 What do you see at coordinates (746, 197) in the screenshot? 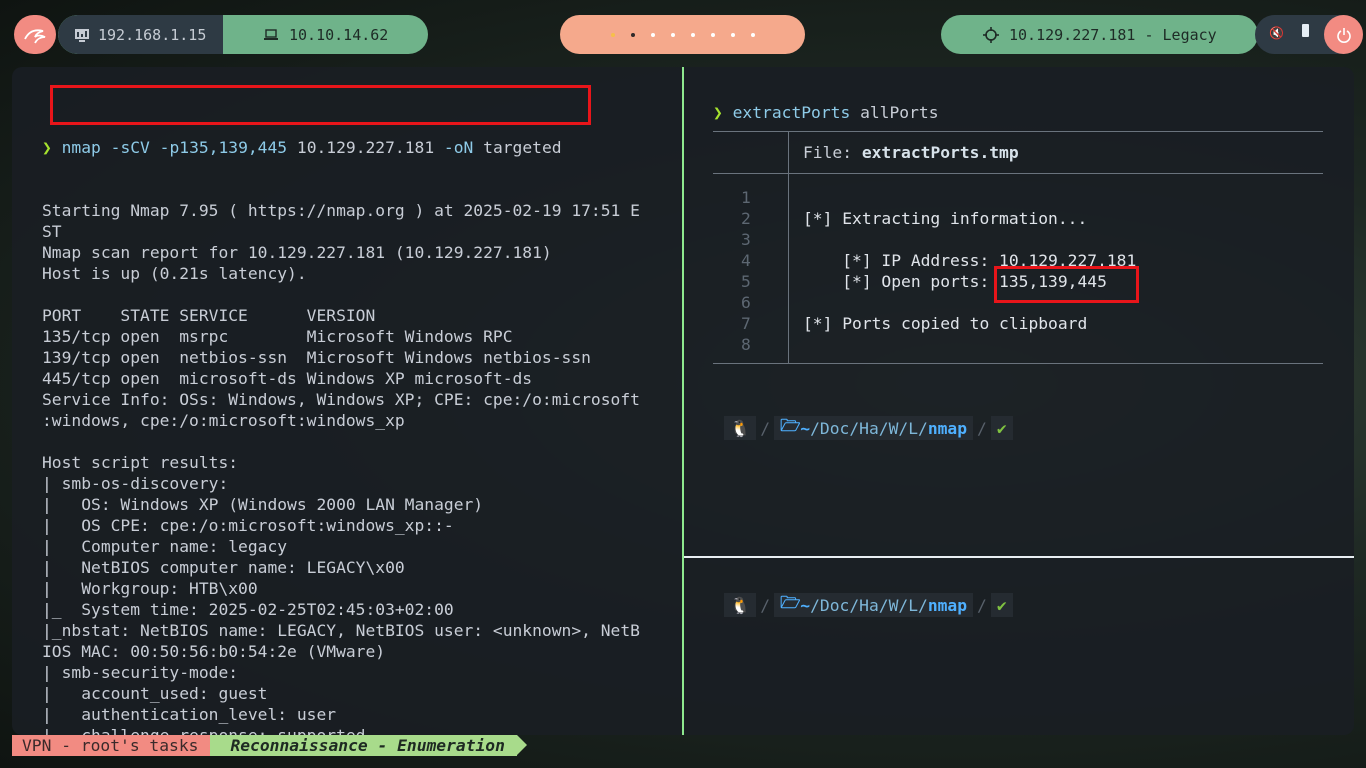
I see `line-number: 1` at bounding box center [746, 197].